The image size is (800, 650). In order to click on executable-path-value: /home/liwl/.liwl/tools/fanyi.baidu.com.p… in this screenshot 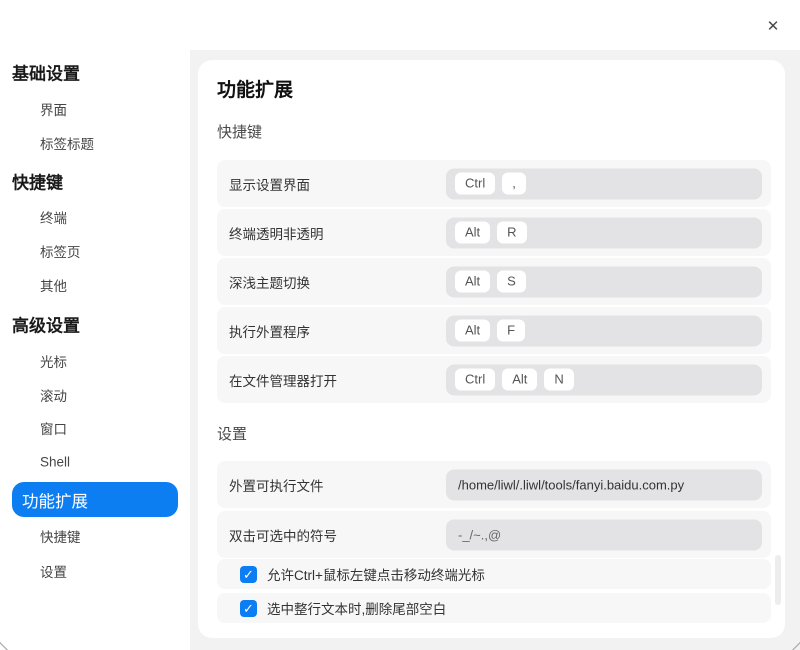, I will do `click(571, 484)`.